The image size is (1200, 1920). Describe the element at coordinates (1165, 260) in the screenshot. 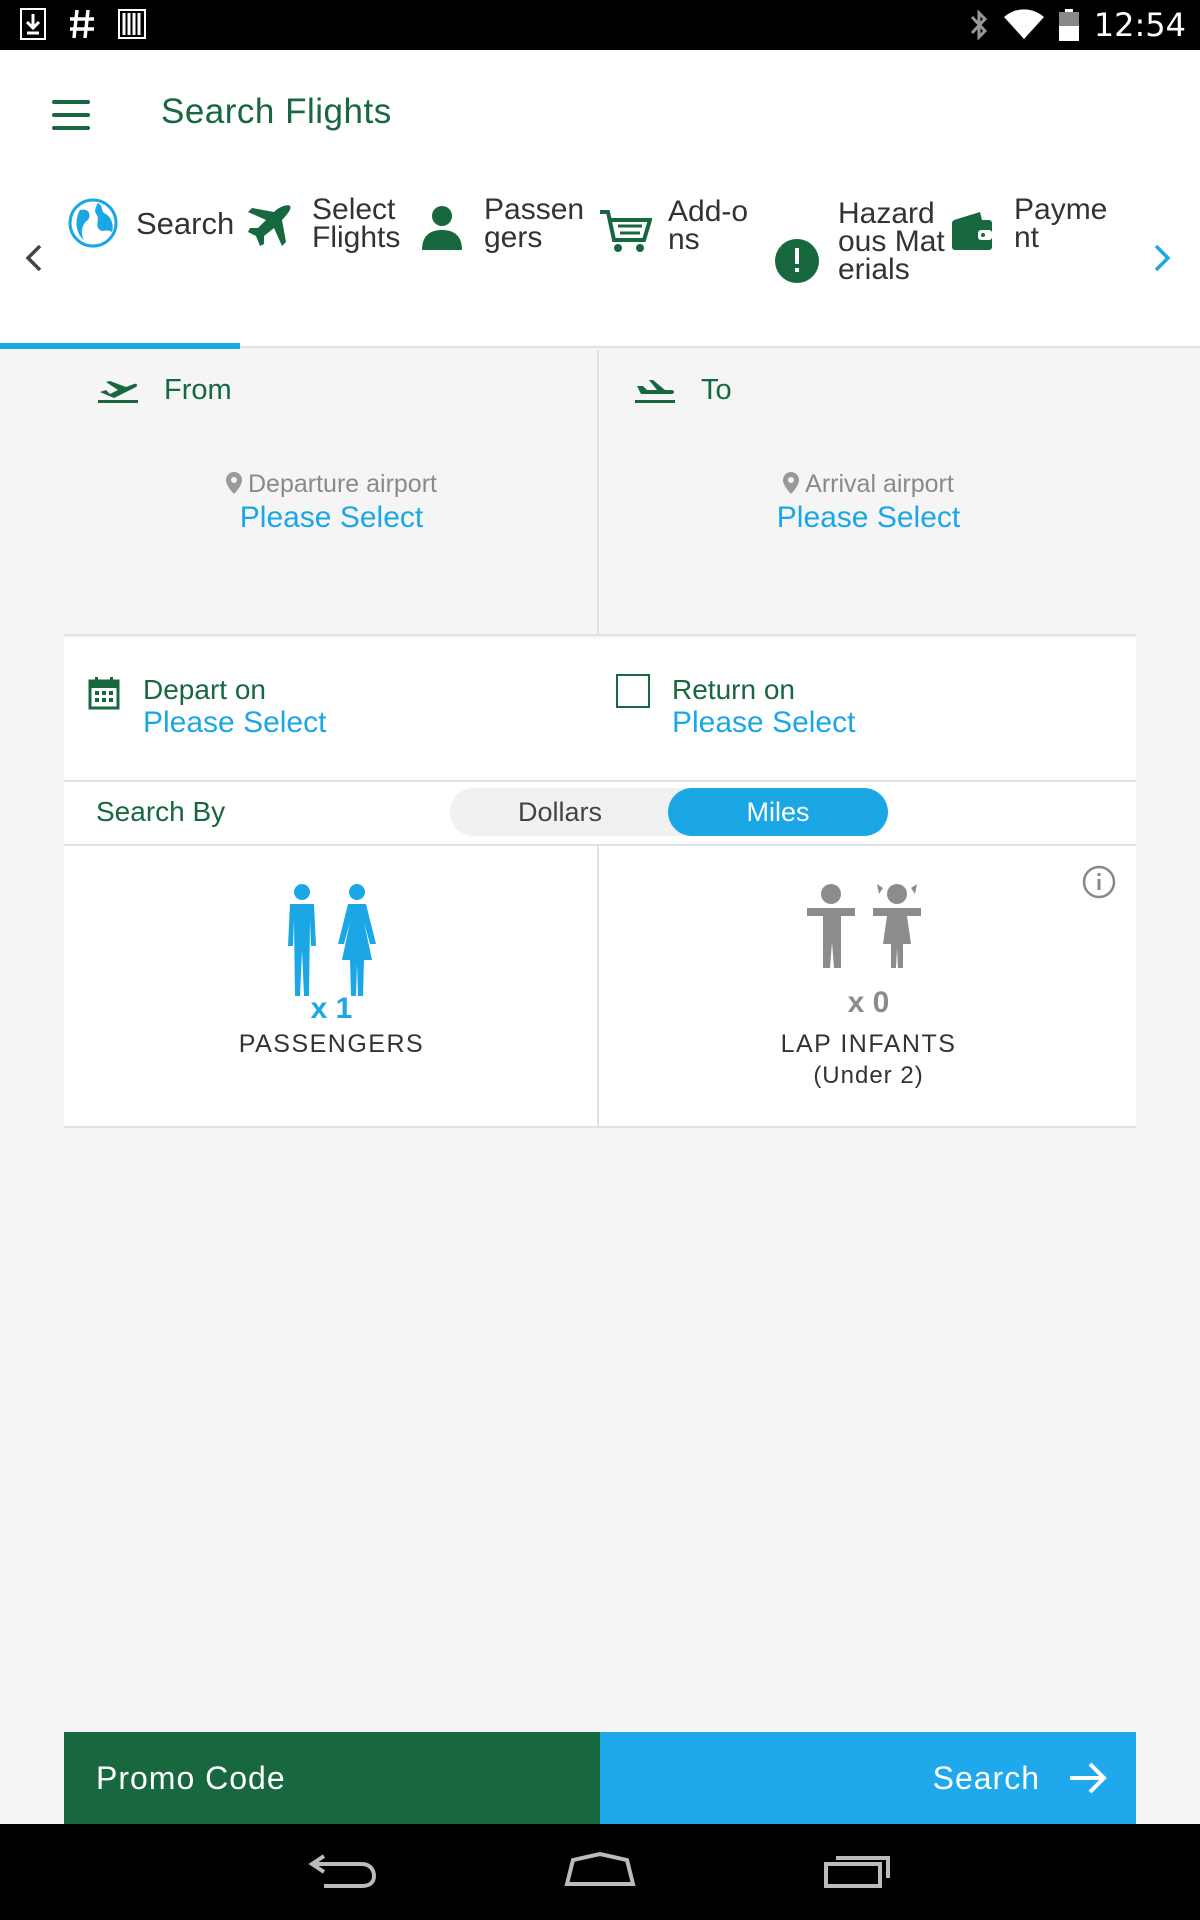

I see `chevron-right-icon` at that location.